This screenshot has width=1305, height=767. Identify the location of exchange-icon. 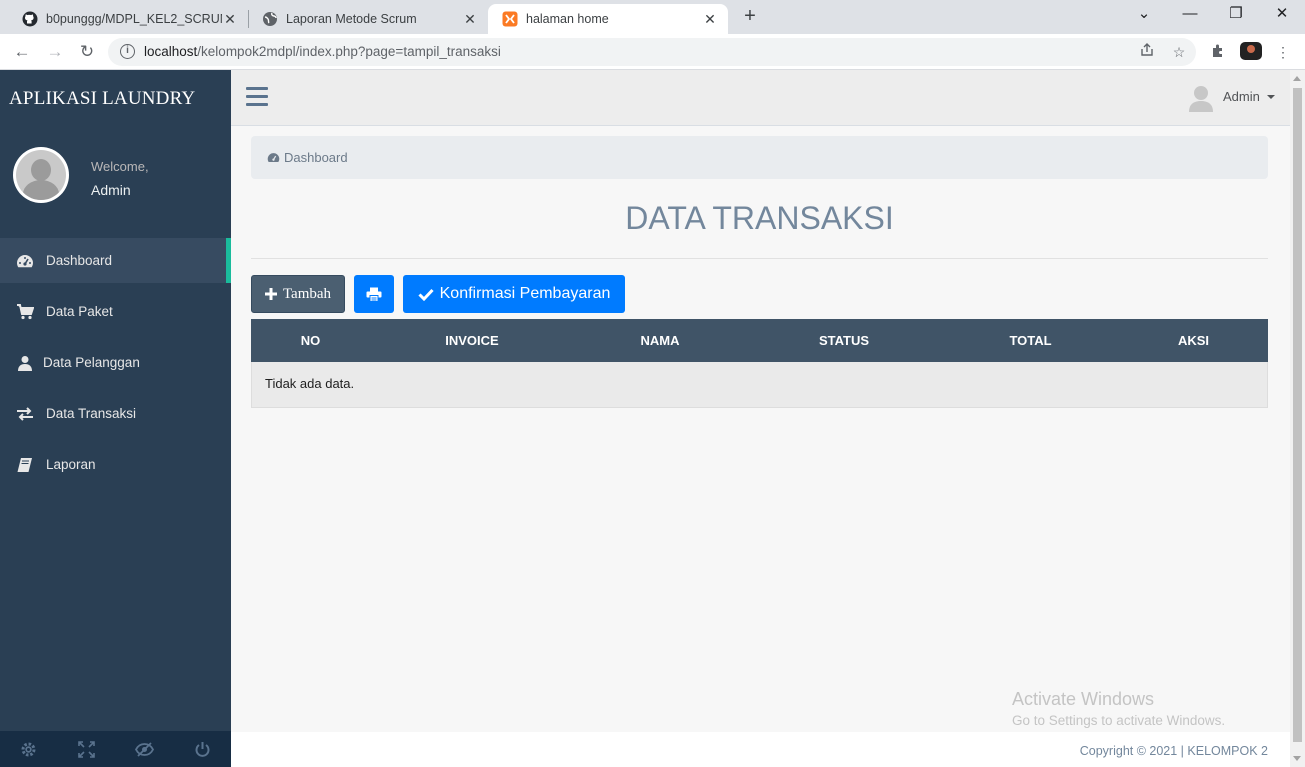
(25, 414).